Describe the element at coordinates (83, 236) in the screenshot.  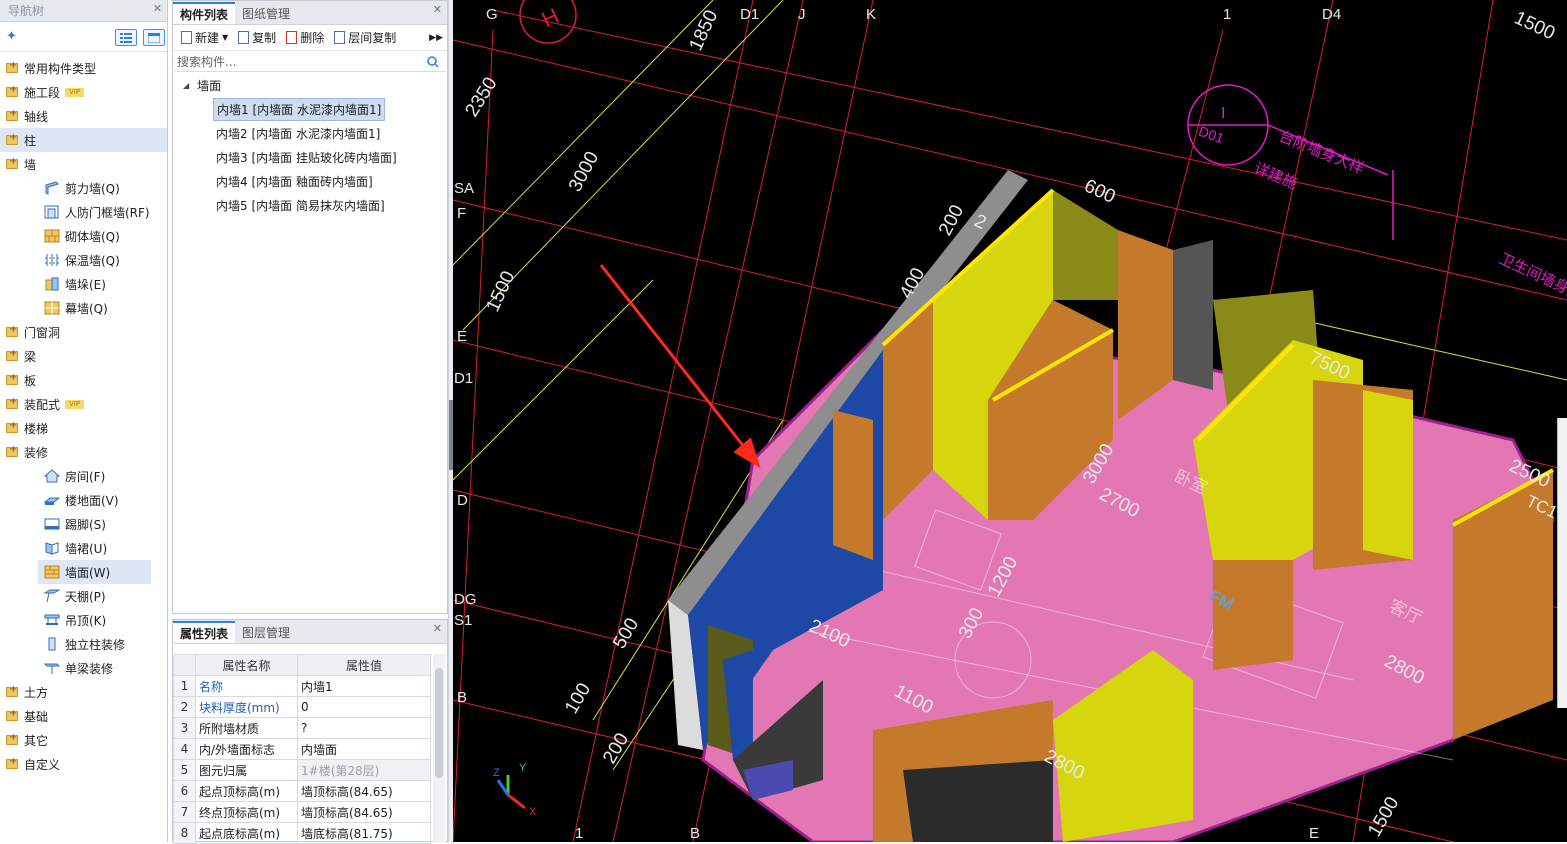
I see `nav-item-masonry-wall: 砌体墙(Q)` at that location.